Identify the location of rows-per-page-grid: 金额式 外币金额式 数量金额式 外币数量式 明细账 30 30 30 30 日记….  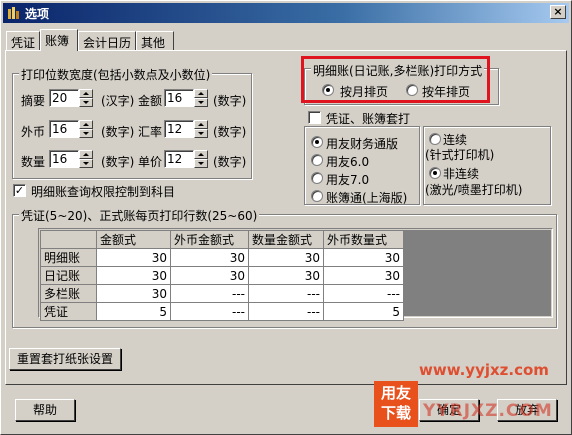
(222, 275).